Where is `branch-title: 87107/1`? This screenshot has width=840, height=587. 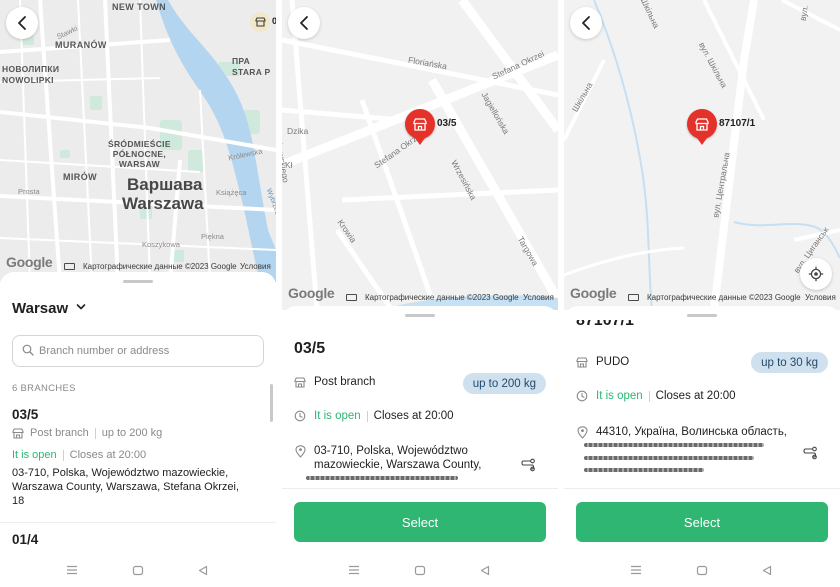 branch-title: 87107/1 is located at coordinates (605, 324).